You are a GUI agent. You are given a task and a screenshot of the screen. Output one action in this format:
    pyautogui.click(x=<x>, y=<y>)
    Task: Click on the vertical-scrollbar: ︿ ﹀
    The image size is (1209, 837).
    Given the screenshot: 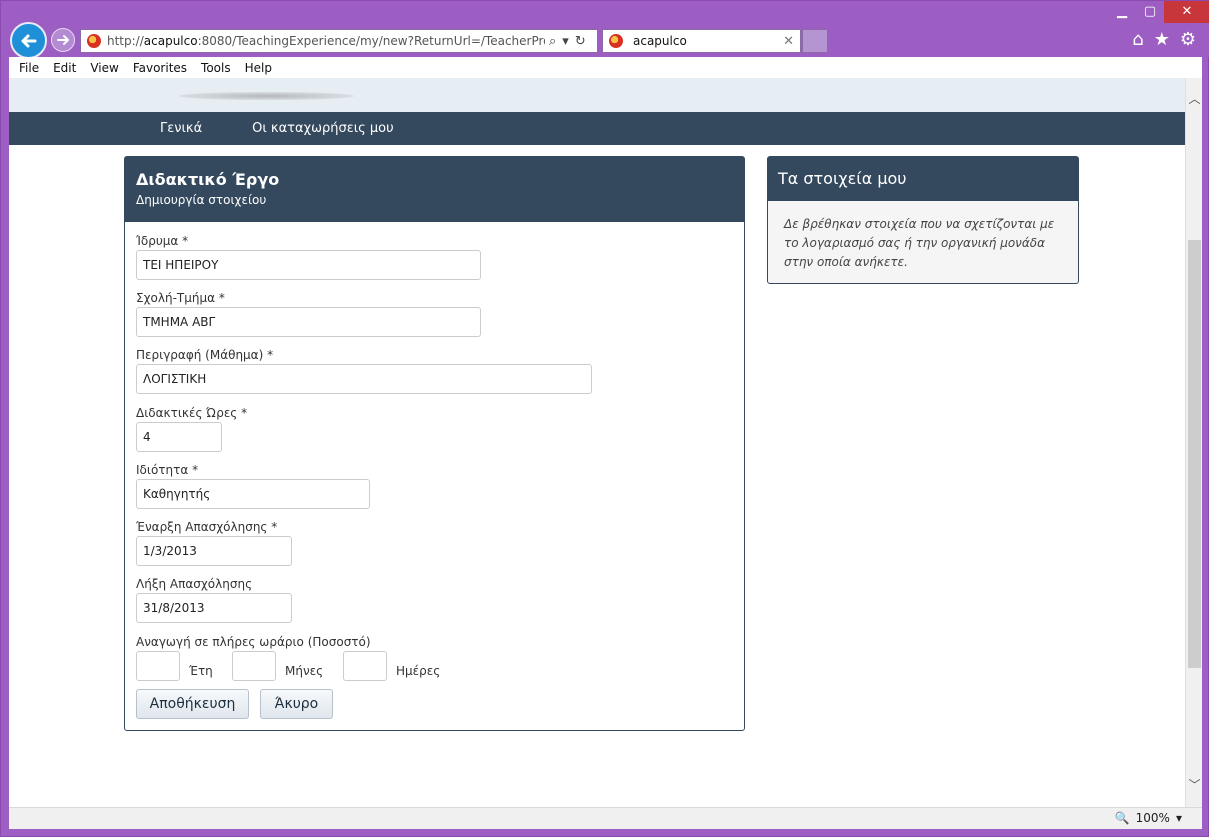 What is the action you would take?
    pyautogui.click(x=1193, y=442)
    